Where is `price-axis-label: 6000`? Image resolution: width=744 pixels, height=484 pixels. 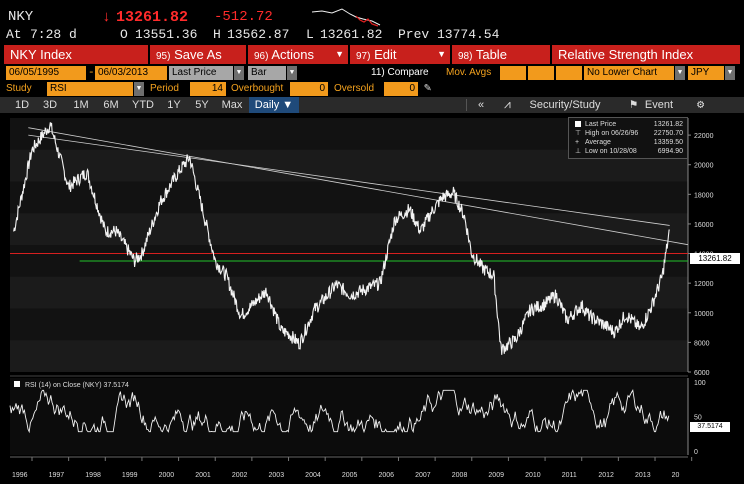 price-axis-label: 6000 is located at coordinates (702, 373).